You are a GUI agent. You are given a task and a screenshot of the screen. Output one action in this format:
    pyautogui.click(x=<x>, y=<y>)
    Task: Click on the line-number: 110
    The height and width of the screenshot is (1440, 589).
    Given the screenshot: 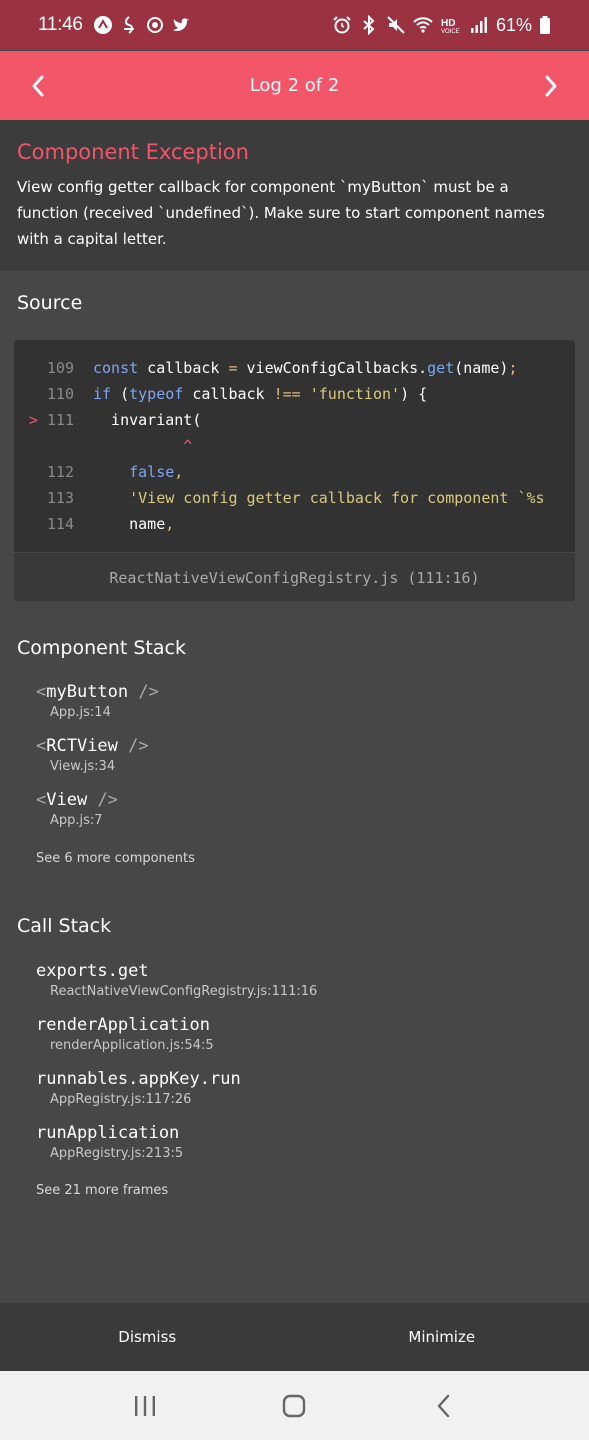 What is the action you would take?
    pyautogui.click(x=60, y=394)
    